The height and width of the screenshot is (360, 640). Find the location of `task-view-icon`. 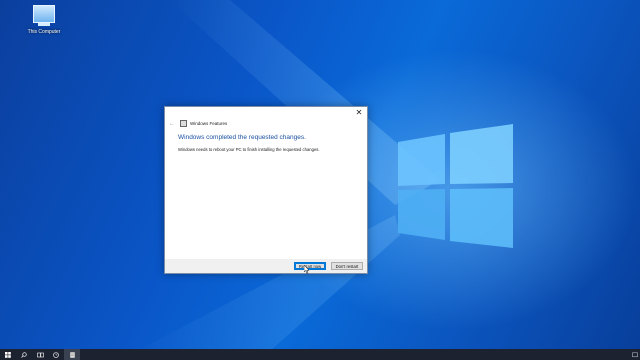

task-view-icon is located at coordinates (40, 354).